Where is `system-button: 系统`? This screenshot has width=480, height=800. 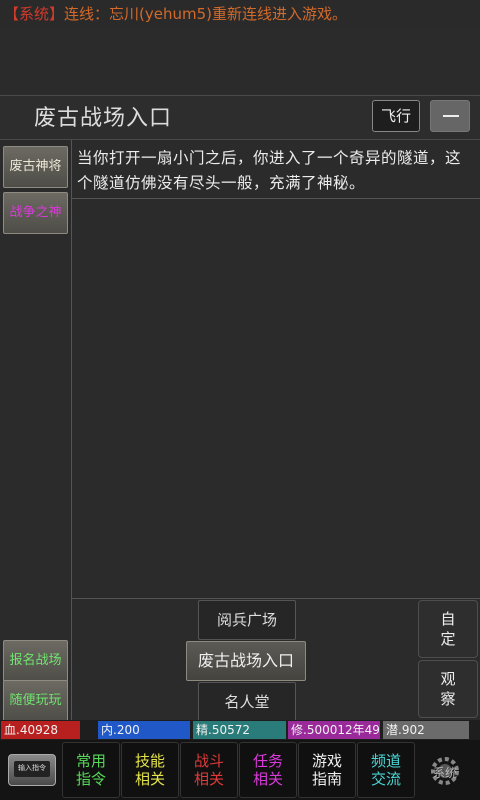 system-button: 系统 is located at coordinates (445, 771).